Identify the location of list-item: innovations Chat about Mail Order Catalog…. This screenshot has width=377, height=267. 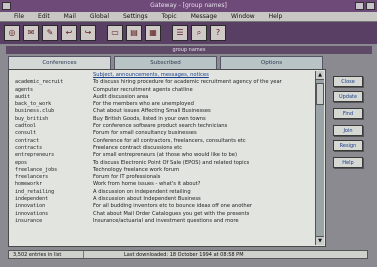
(163, 214).